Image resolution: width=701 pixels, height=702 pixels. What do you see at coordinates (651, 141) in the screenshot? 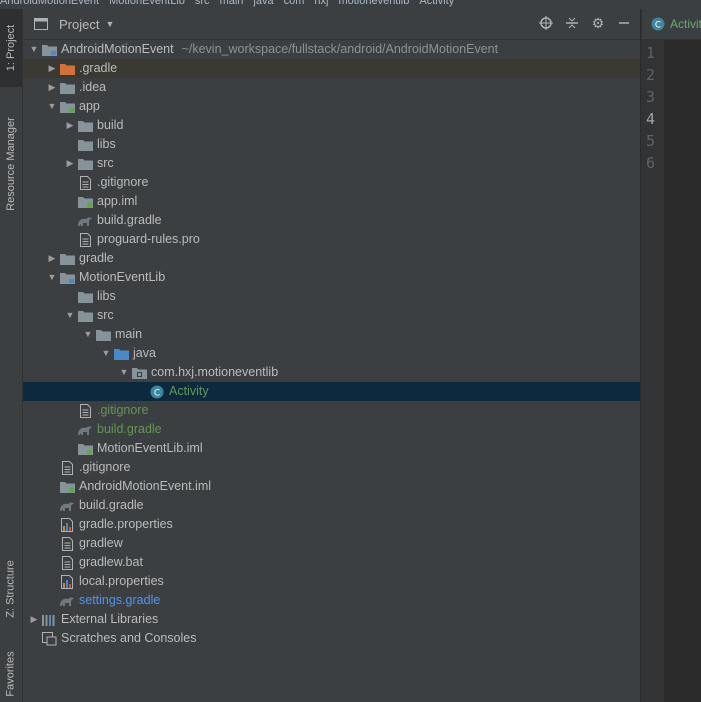
I see `line-number: 5` at bounding box center [651, 141].